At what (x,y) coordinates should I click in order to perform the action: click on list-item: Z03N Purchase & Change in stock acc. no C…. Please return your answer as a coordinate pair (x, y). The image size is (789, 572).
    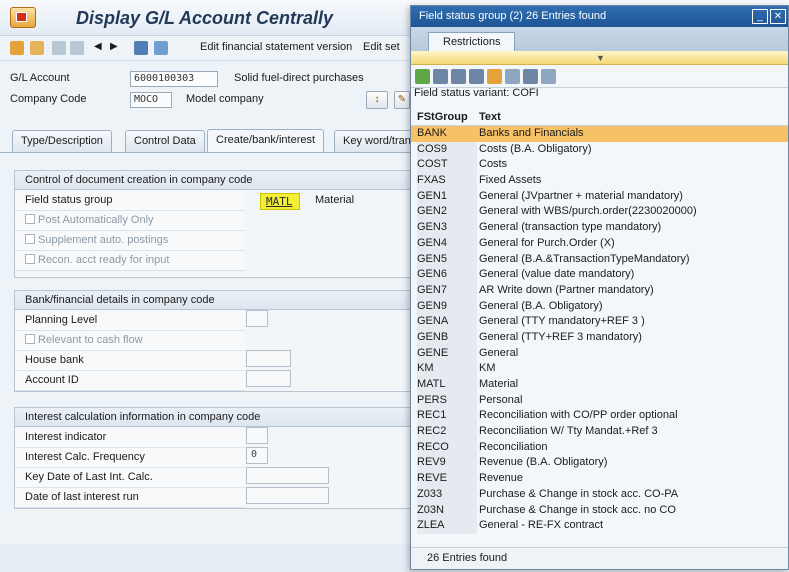
    Looking at the image, I should click on (599, 510).